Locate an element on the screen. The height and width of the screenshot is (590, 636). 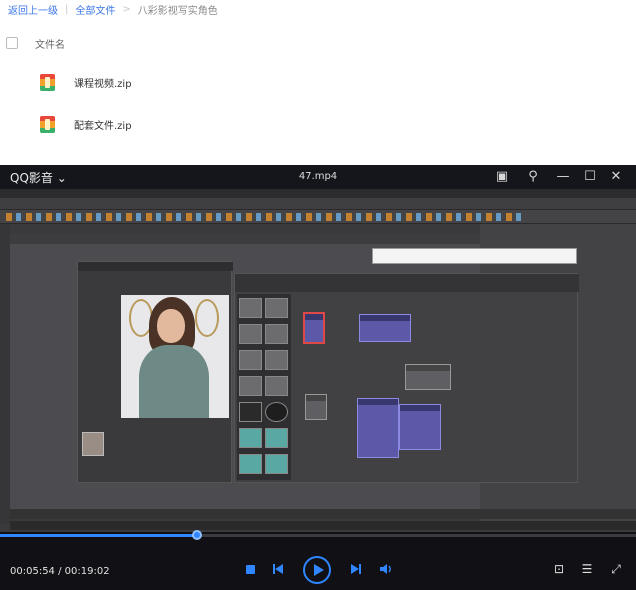
select-all-checkbox is located at coordinates (12, 43).